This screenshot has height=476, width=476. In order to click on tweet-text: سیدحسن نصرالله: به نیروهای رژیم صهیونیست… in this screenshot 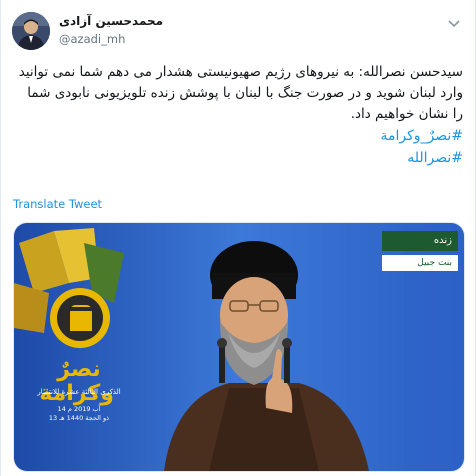, I will do `click(240, 93)`.